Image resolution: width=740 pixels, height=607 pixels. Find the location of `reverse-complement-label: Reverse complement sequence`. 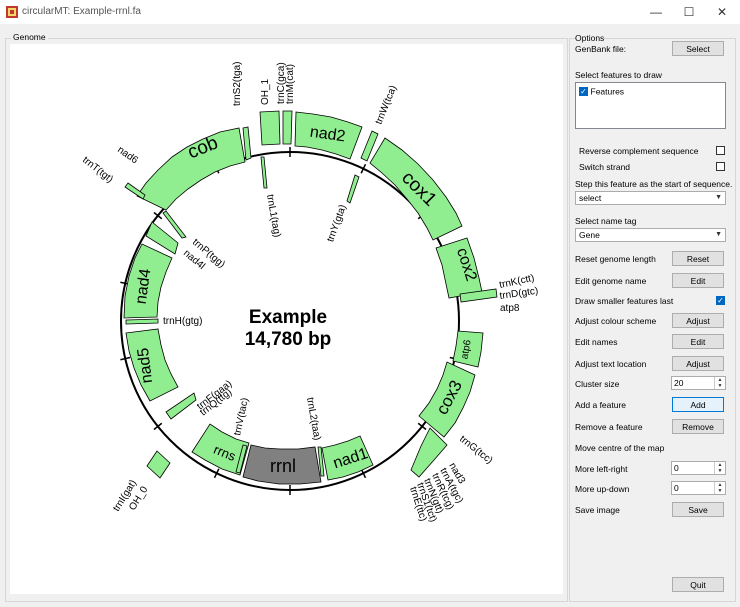

reverse-complement-label: Reverse complement sequence is located at coordinates (639, 151).